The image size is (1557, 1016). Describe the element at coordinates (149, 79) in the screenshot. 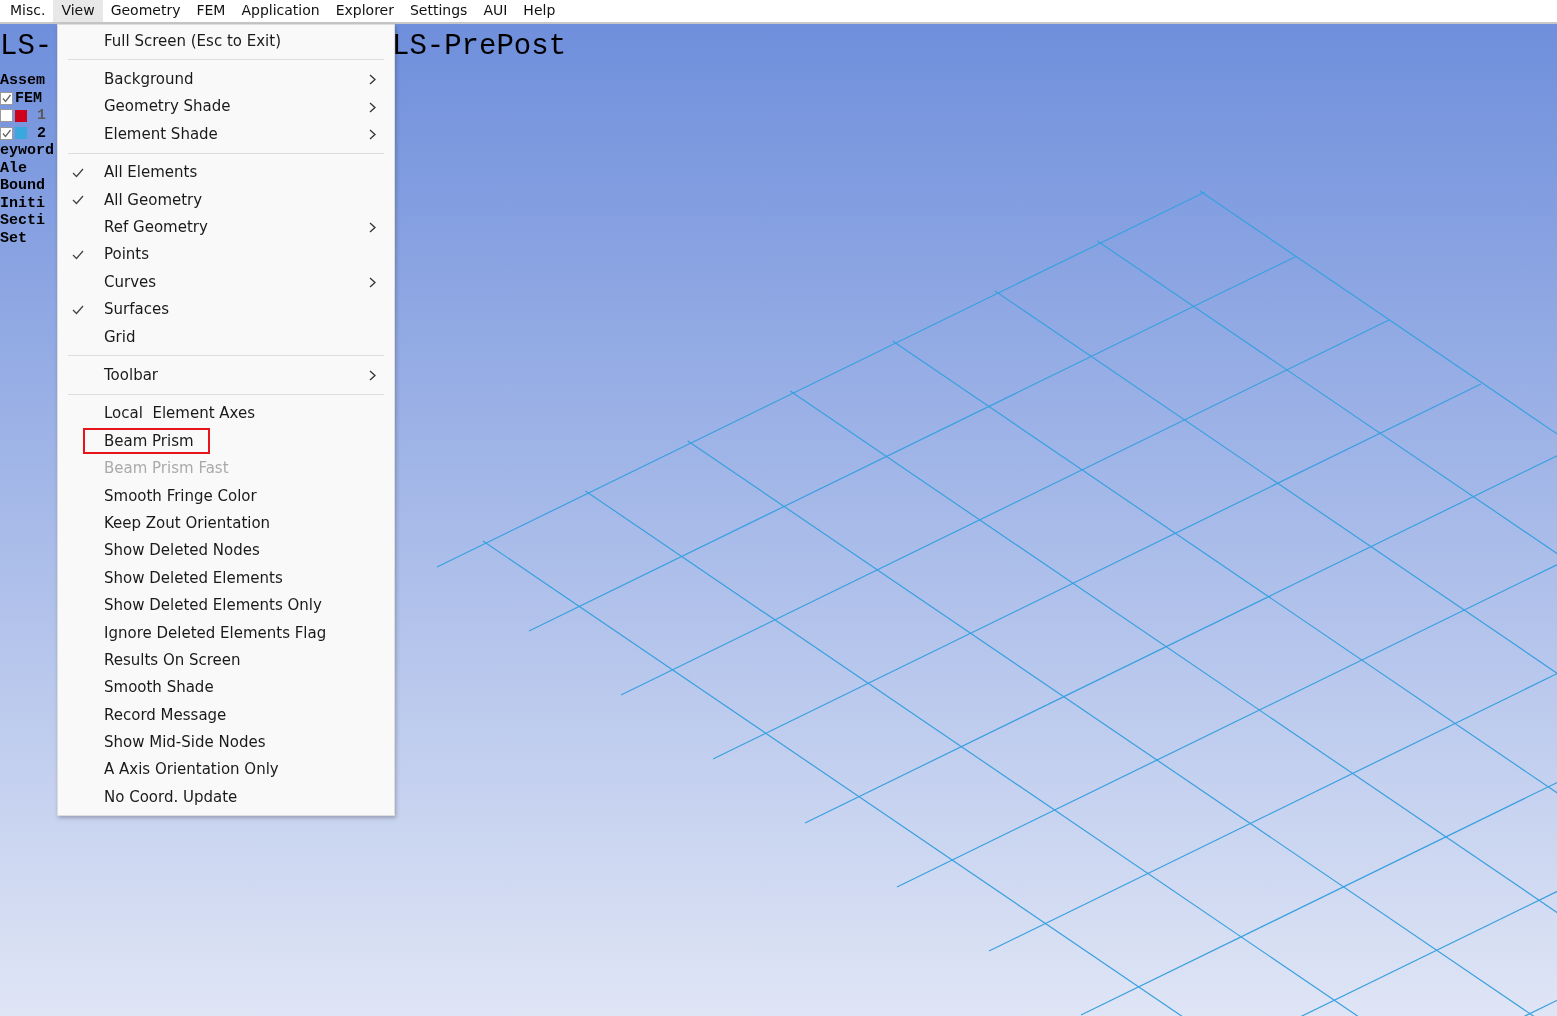

I see `menu-item: Background` at that location.